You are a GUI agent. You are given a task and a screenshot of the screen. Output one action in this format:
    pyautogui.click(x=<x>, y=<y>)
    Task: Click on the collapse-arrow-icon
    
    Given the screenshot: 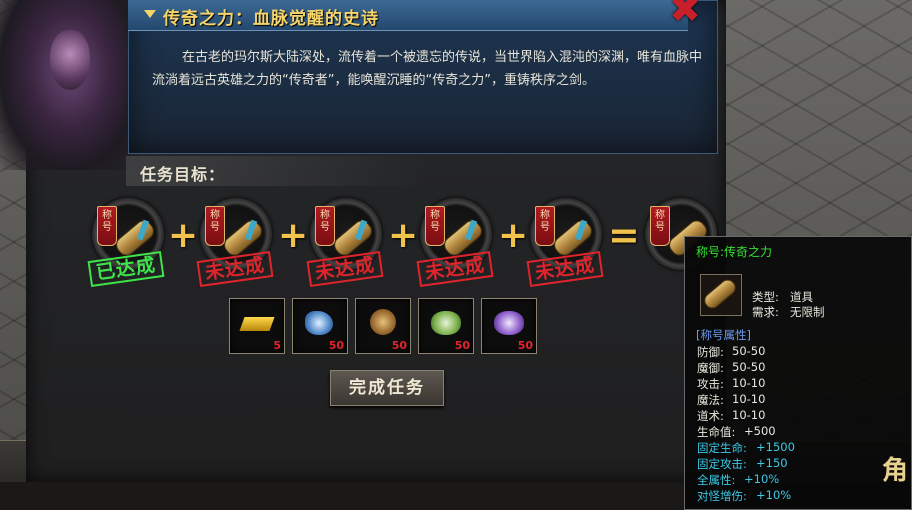 What is the action you would take?
    pyautogui.click(x=150, y=14)
    